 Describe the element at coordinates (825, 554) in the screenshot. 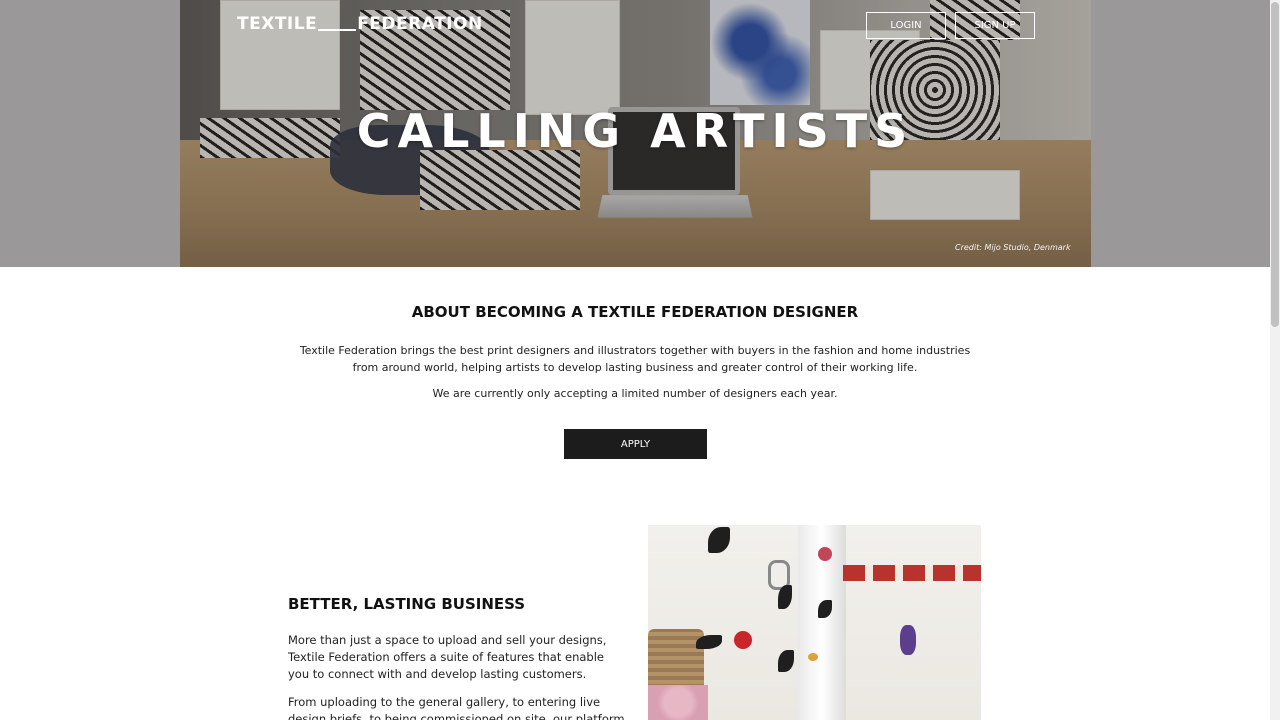

I see `pink-bird-print` at that location.